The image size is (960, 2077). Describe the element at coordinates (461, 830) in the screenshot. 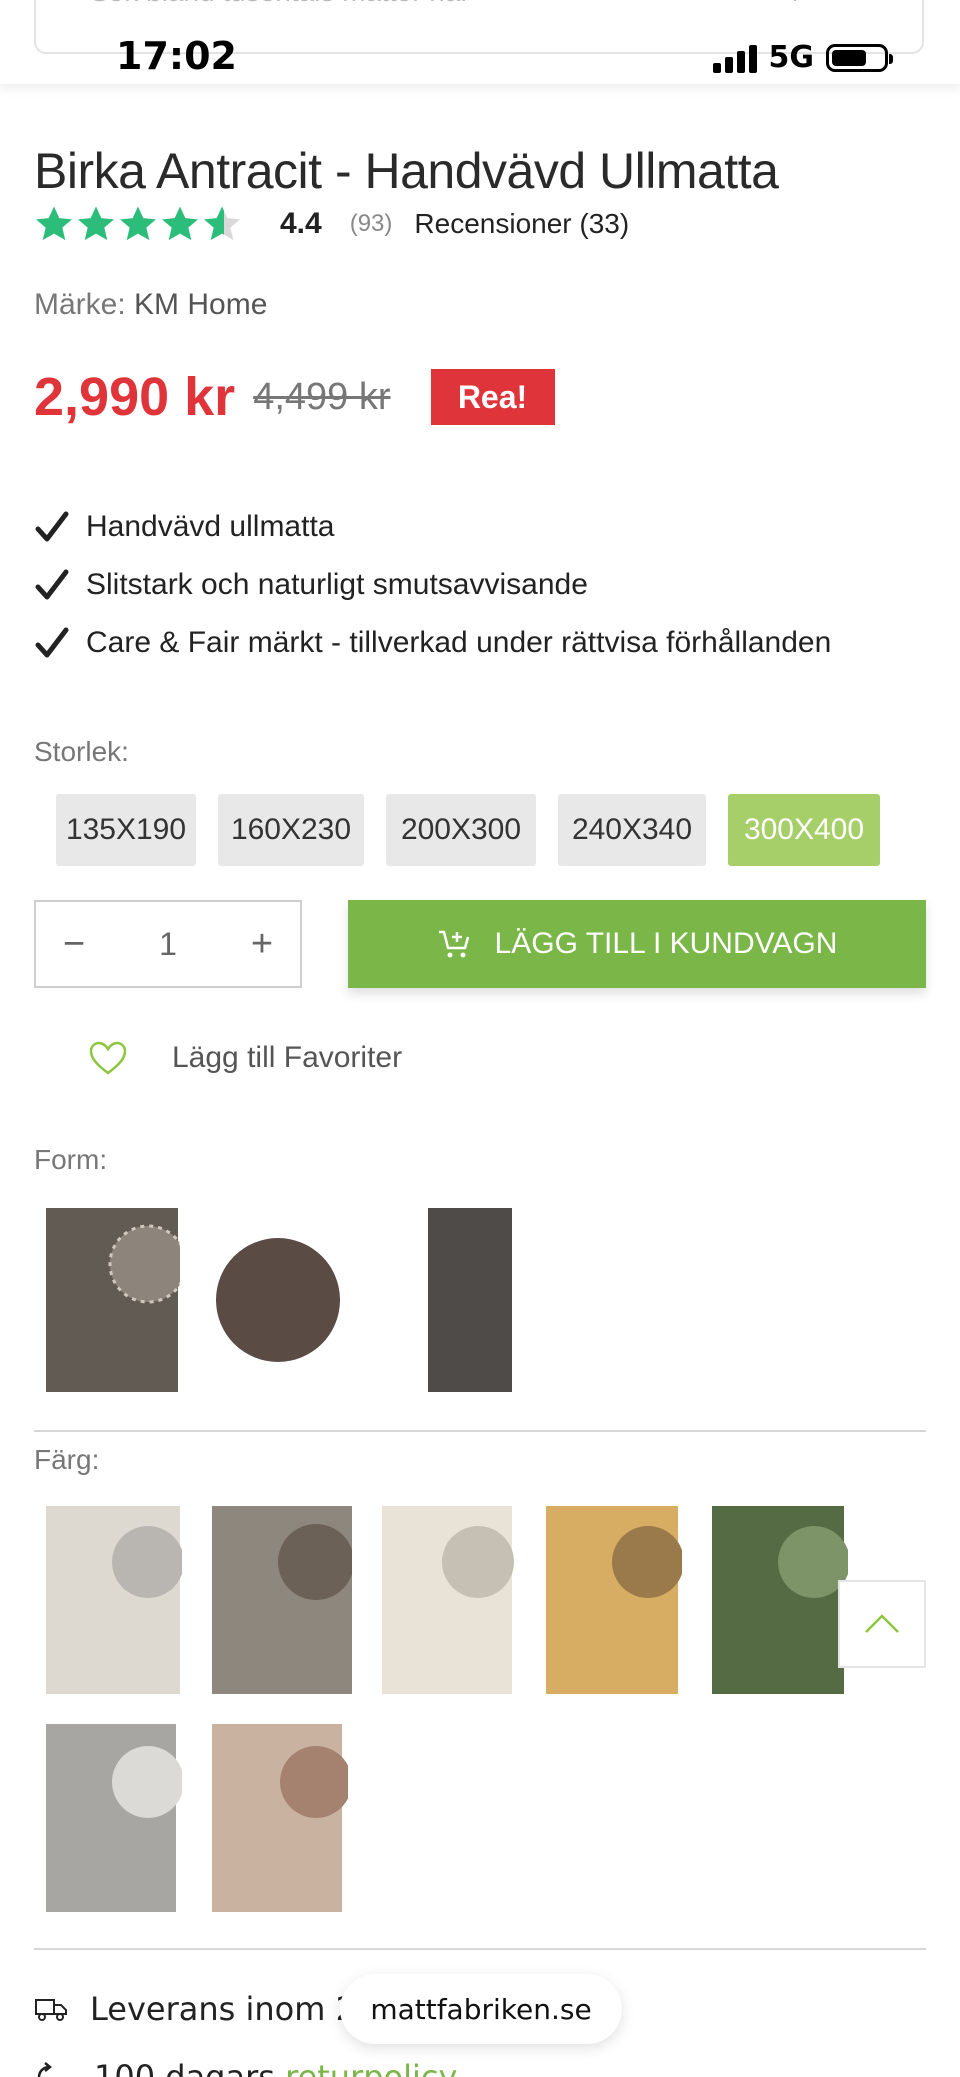

I see `size-option-200x300: 200X300` at that location.